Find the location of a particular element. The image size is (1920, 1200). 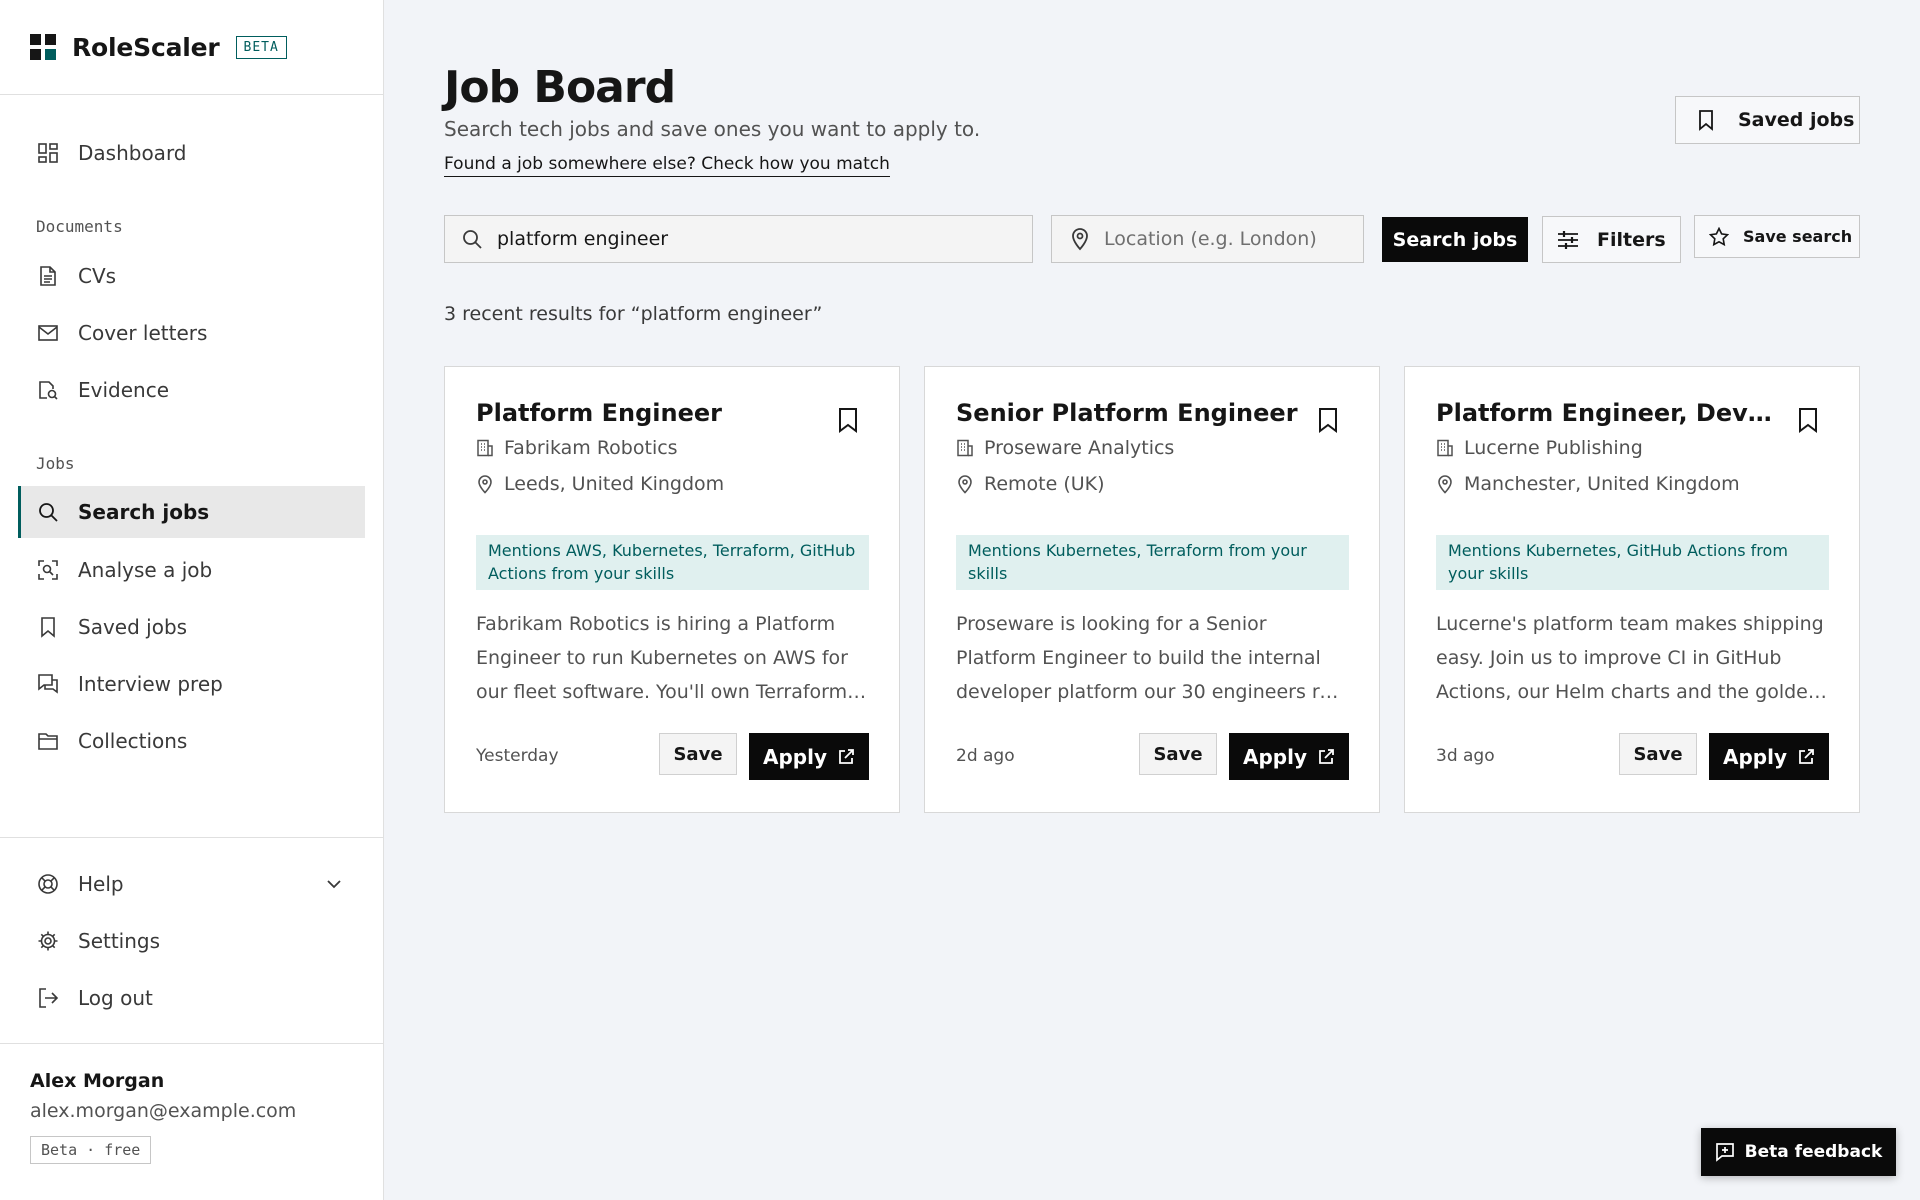

location-placeholder: Location (e.g. London) is located at coordinates (1210, 239).